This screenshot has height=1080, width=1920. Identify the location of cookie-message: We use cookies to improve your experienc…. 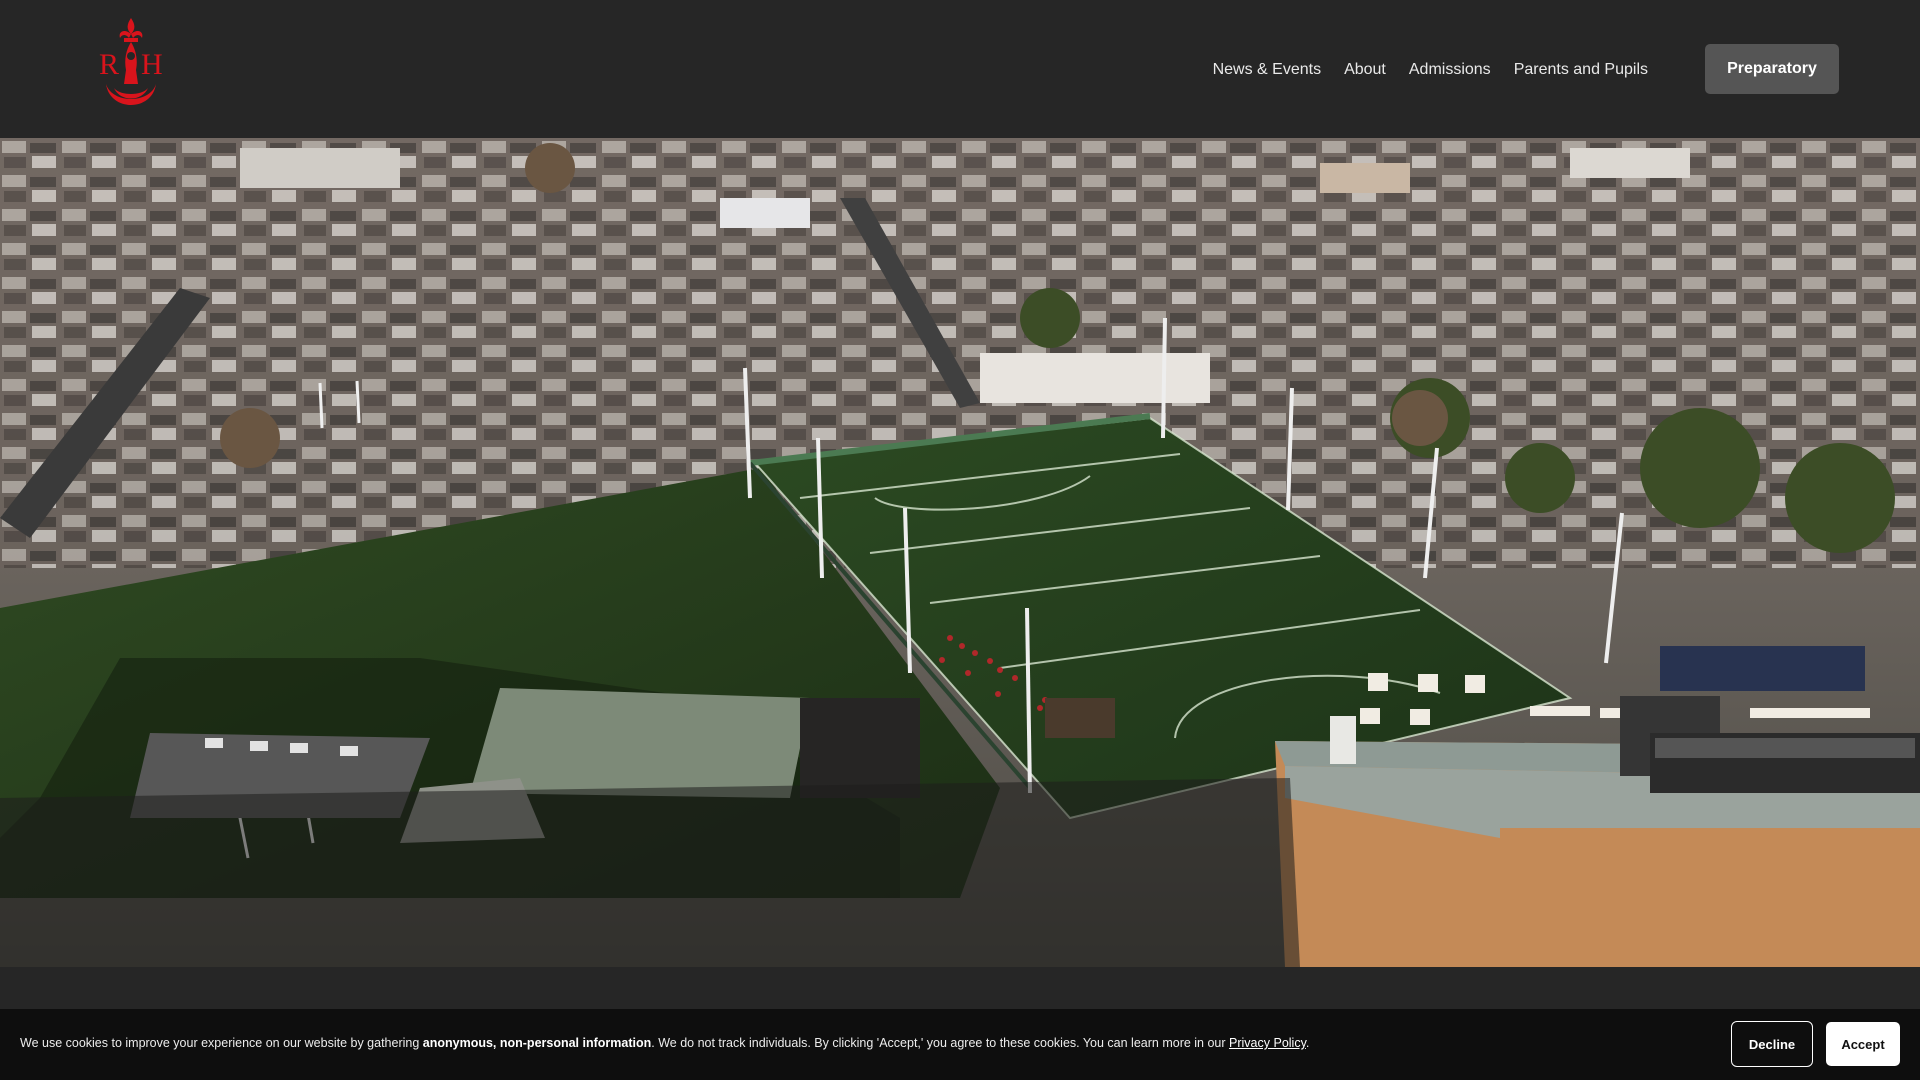
(664, 1043).